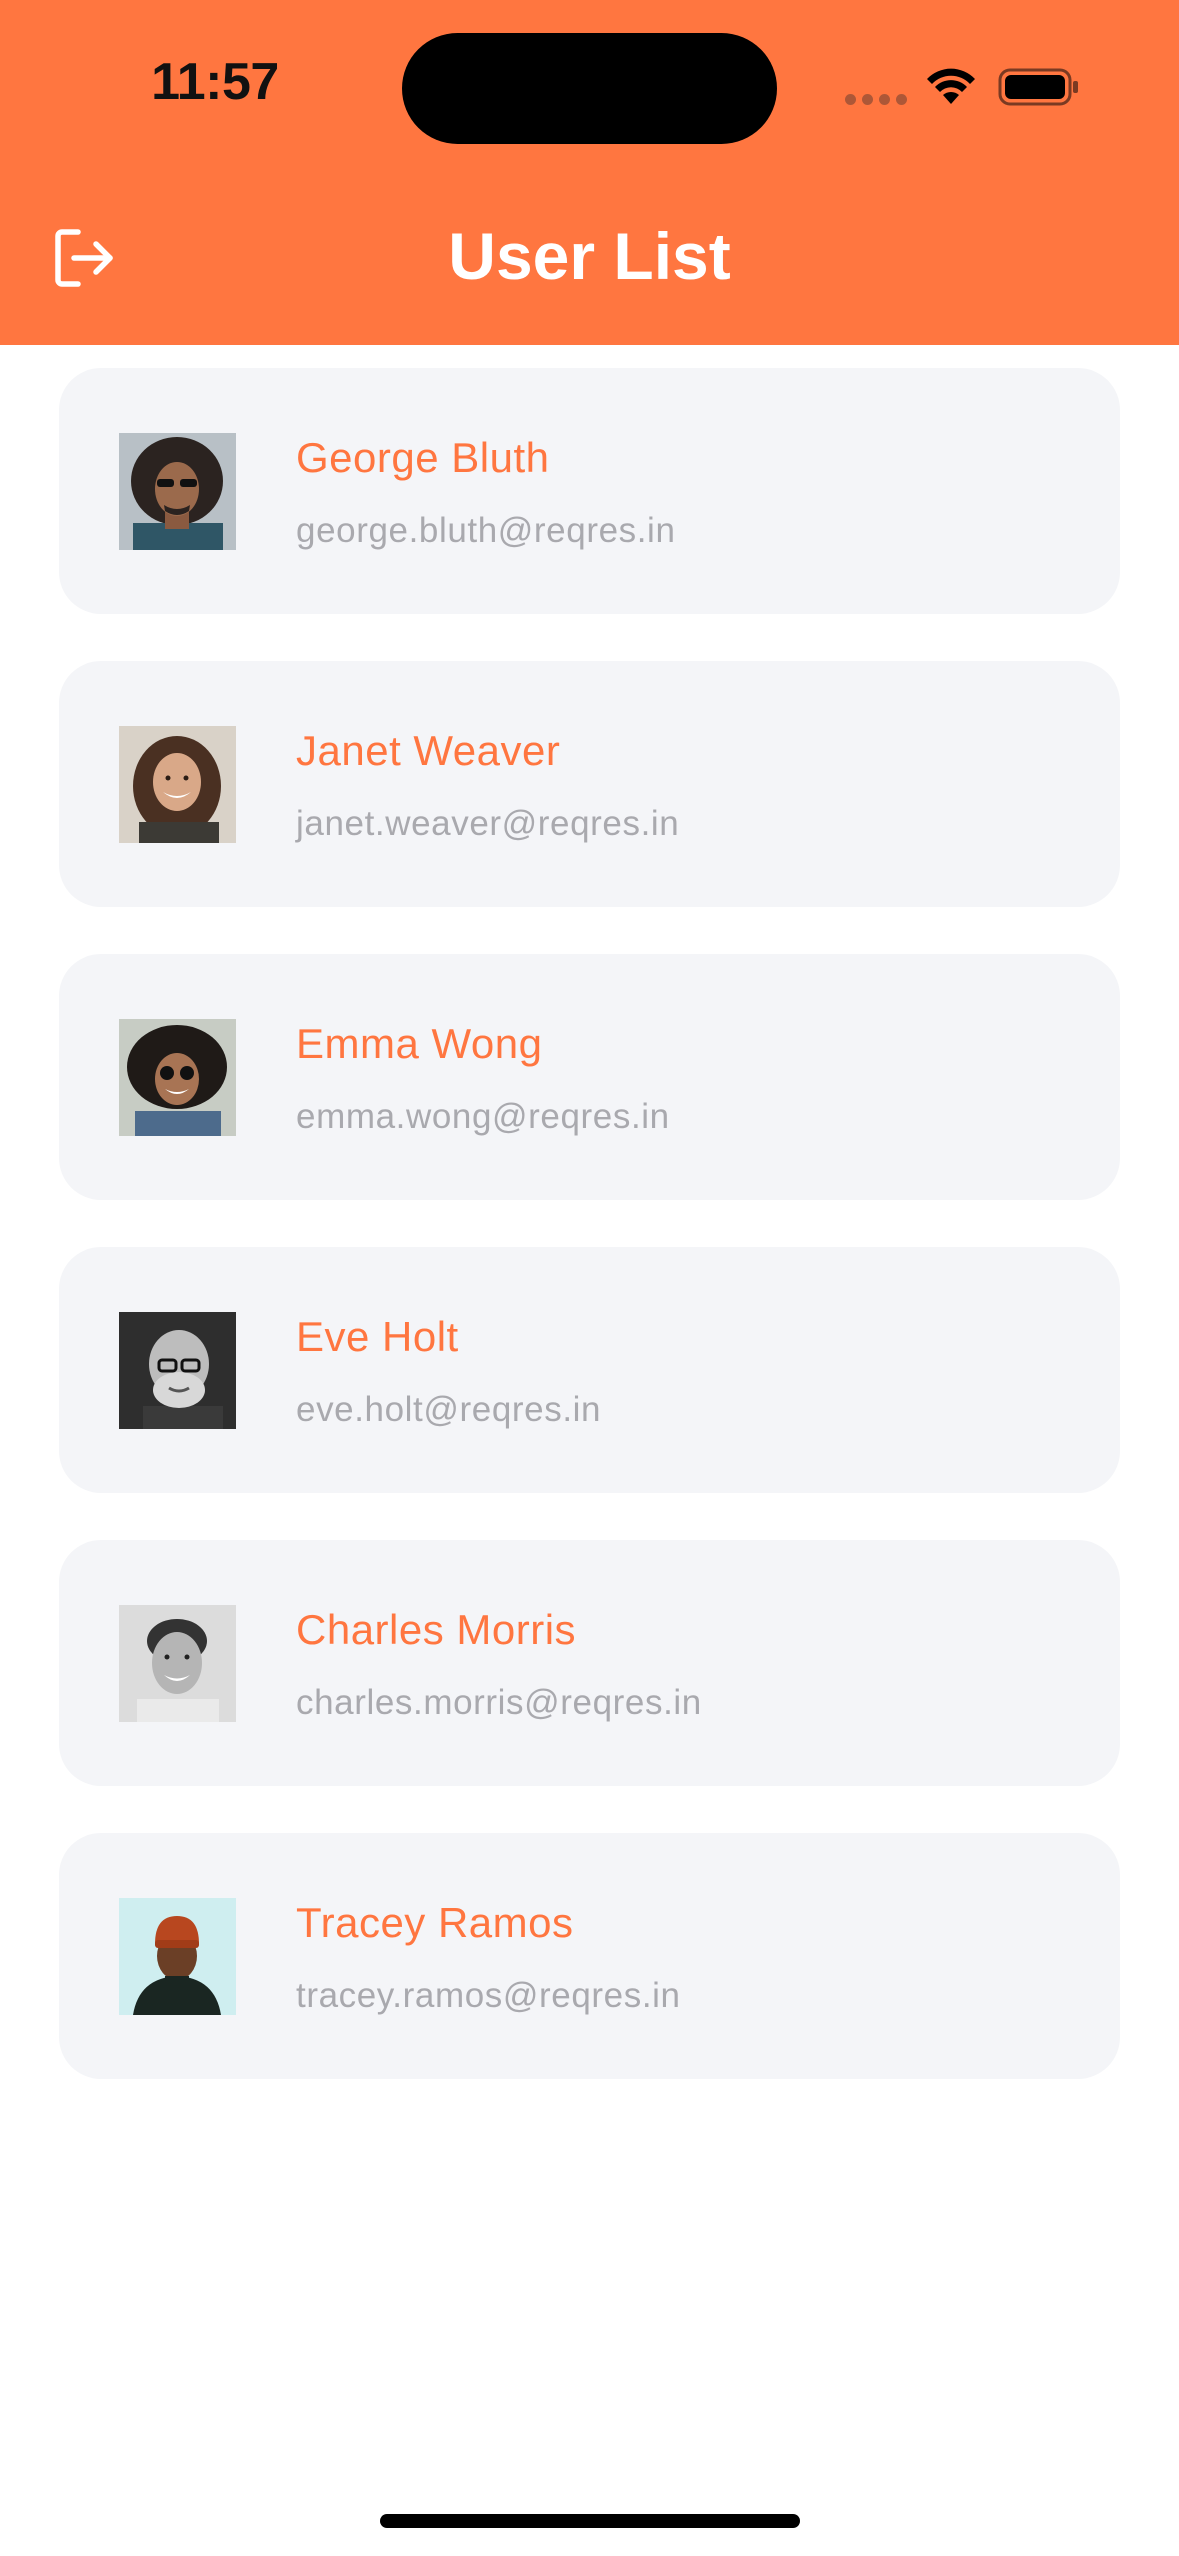 The height and width of the screenshot is (2556, 1179). Describe the element at coordinates (488, 1995) in the screenshot. I see `user-email: tracey.ramos@reqres.in` at that location.